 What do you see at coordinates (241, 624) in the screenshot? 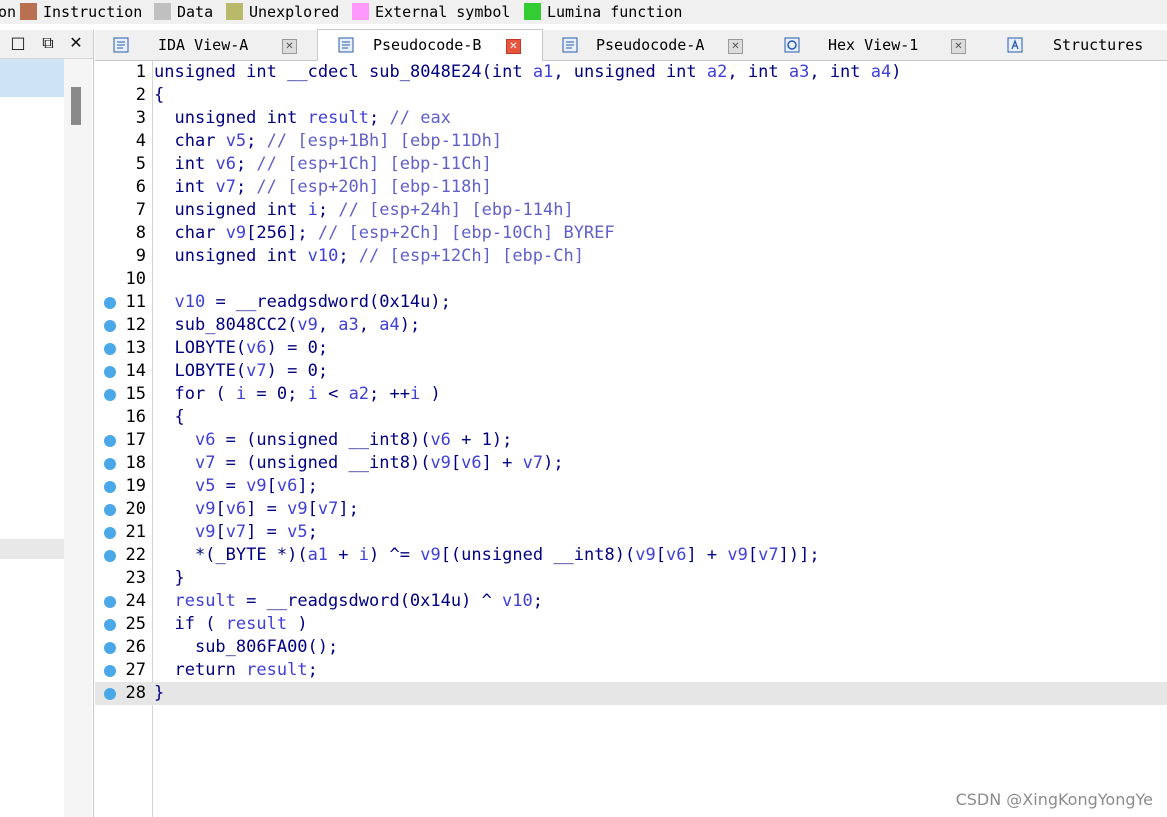
I see `code-text: if ( result )` at bounding box center [241, 624].